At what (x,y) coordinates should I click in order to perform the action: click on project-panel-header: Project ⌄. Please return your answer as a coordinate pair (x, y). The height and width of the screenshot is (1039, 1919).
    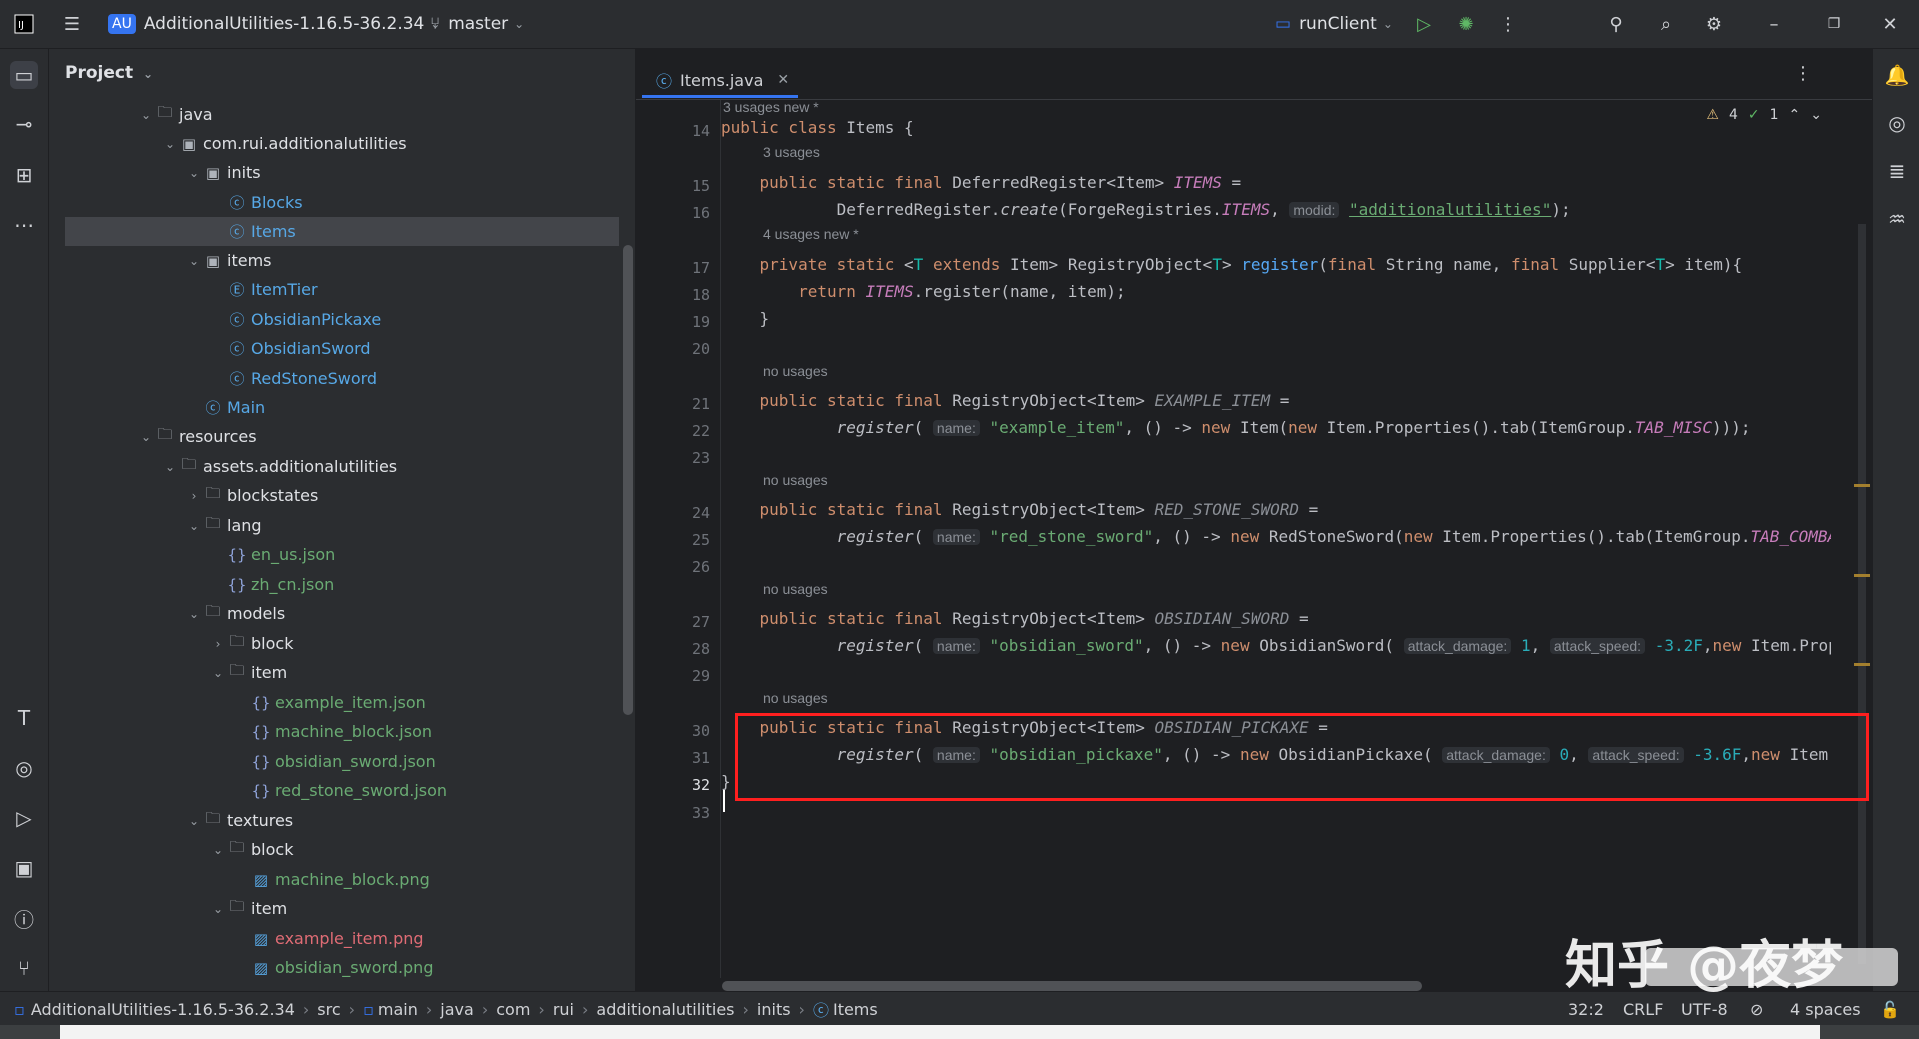
    Looking at the image, I should click on (109, 73).